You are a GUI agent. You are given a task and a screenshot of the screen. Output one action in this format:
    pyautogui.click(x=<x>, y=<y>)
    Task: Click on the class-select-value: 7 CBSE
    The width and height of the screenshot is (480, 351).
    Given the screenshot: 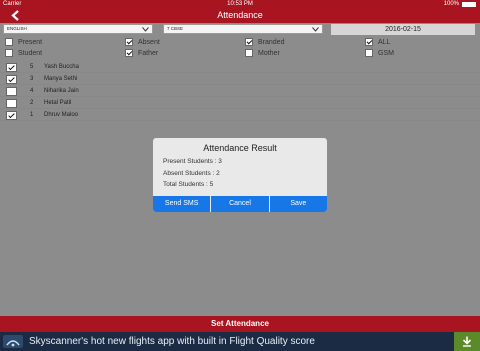 What is the action you would take?
    pyautogui.click(x=175, y=28)
    